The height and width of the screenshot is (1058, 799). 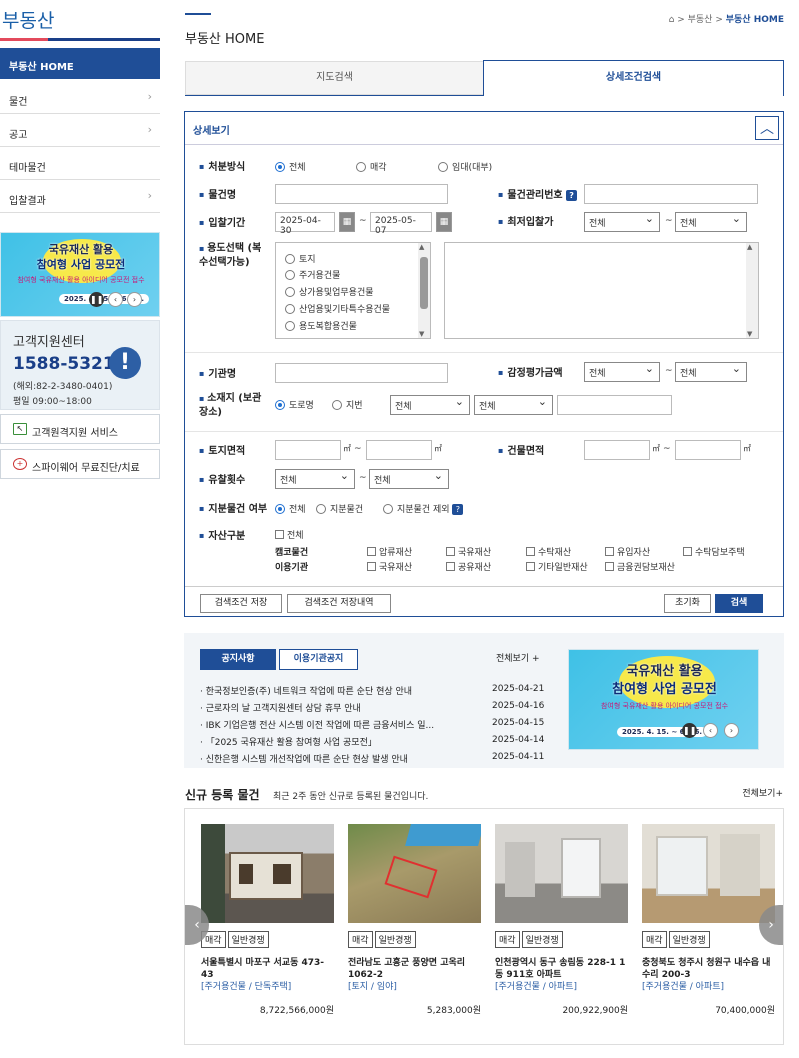 What do you see at coordinates (337, 308) in the screenshot?
I see `usage-option-industrial: 산업용및기타특수용건물` at bounding box center [337, 308].